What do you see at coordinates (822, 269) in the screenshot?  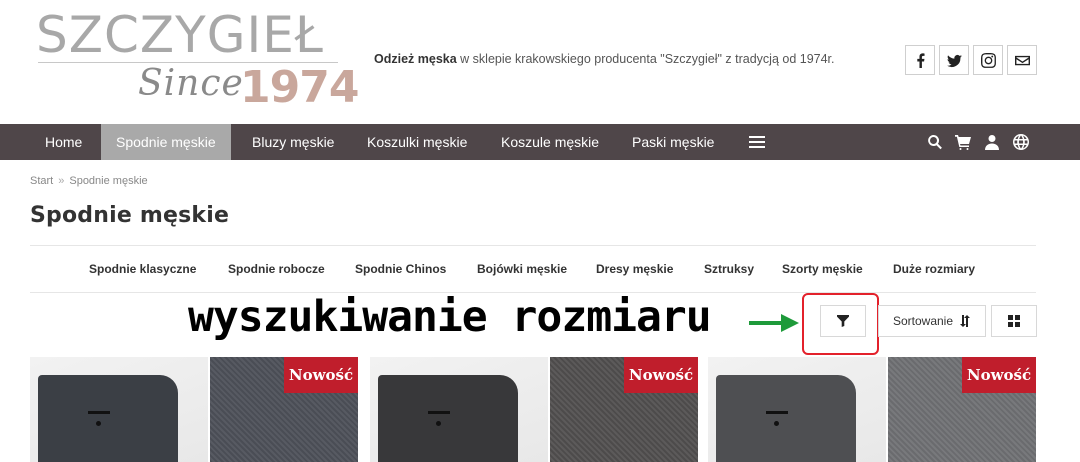 I see `category-szorty-meskie: Szorty męskie` at bounding box center [822, 269].